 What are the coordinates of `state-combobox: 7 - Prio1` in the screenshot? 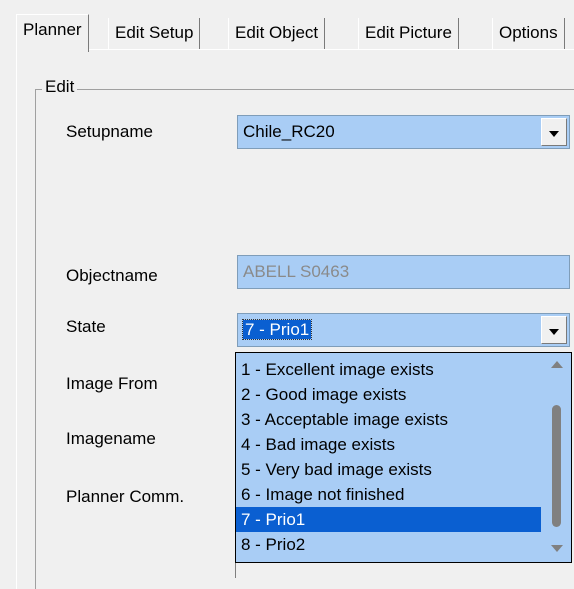 It's located at (403, 330).